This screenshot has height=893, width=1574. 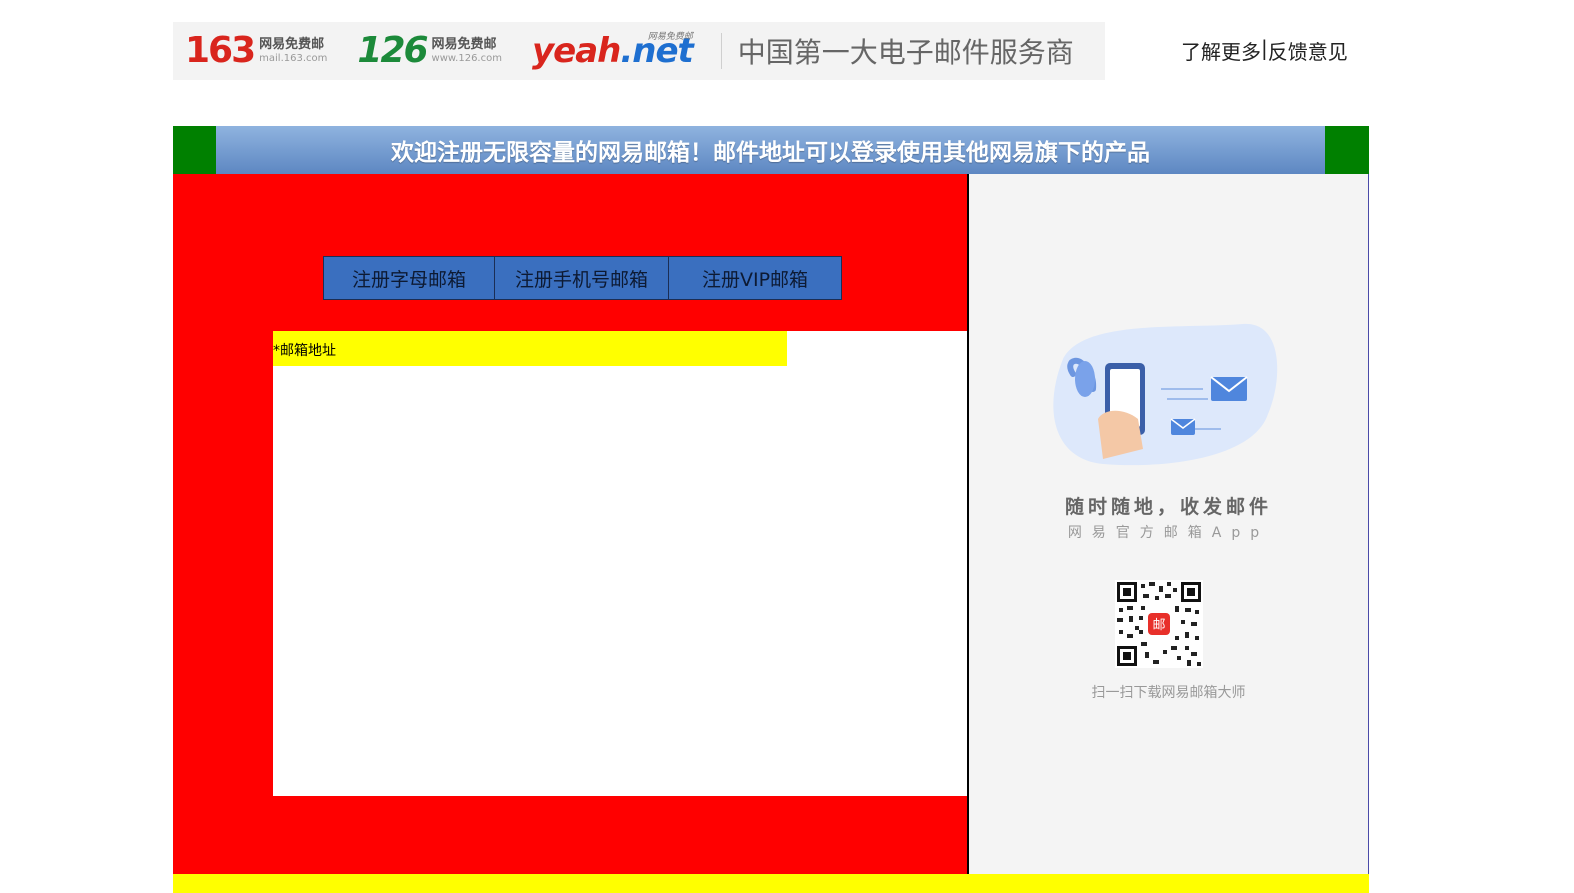 I want to click on logo-yeah: 网易免费邮 yeah.net, so click(x=612, y=51).